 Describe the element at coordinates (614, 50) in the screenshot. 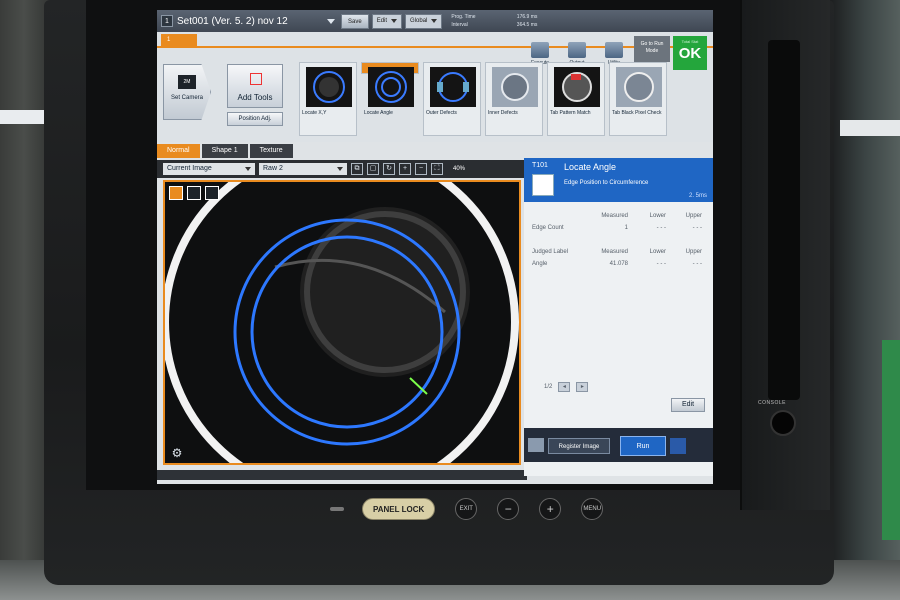

I see `utility-icon` at that location.